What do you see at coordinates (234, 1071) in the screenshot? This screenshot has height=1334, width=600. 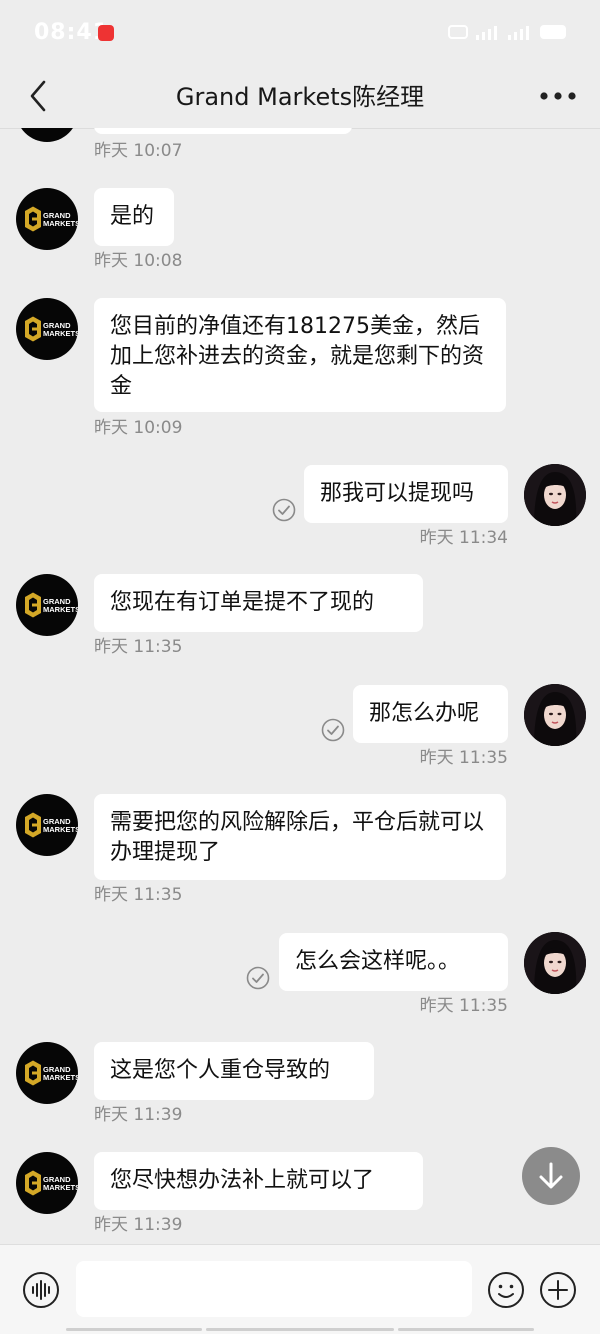 I see `message-bubble: 这是您个人重仓导致的` at bounding box center [234, 1071].